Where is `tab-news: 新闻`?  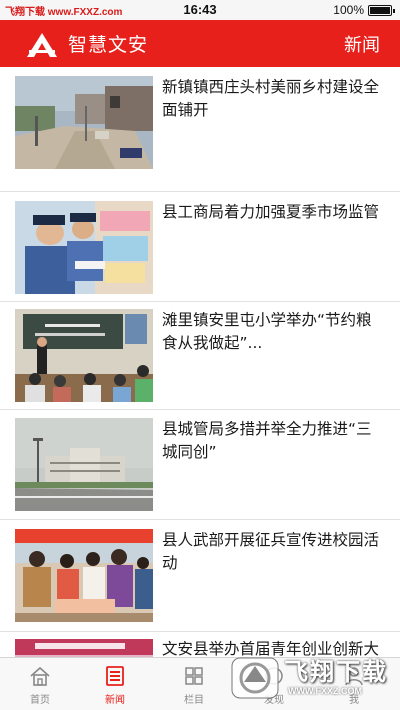
tab-news: 新闻 is located at coordinates (115, 684).